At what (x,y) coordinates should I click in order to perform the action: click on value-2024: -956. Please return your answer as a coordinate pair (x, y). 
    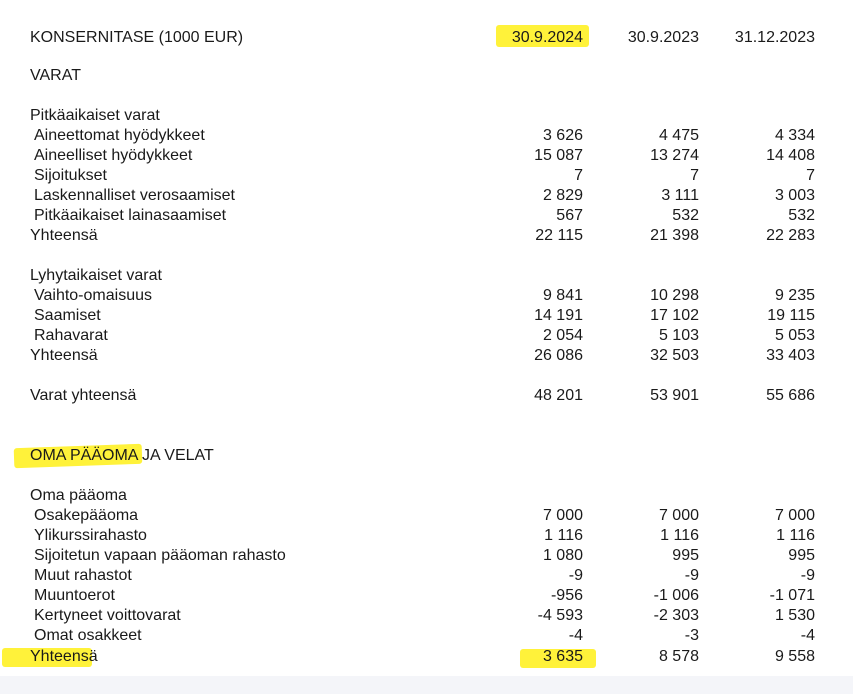
    Looking at the image, I should click on (566, 595).